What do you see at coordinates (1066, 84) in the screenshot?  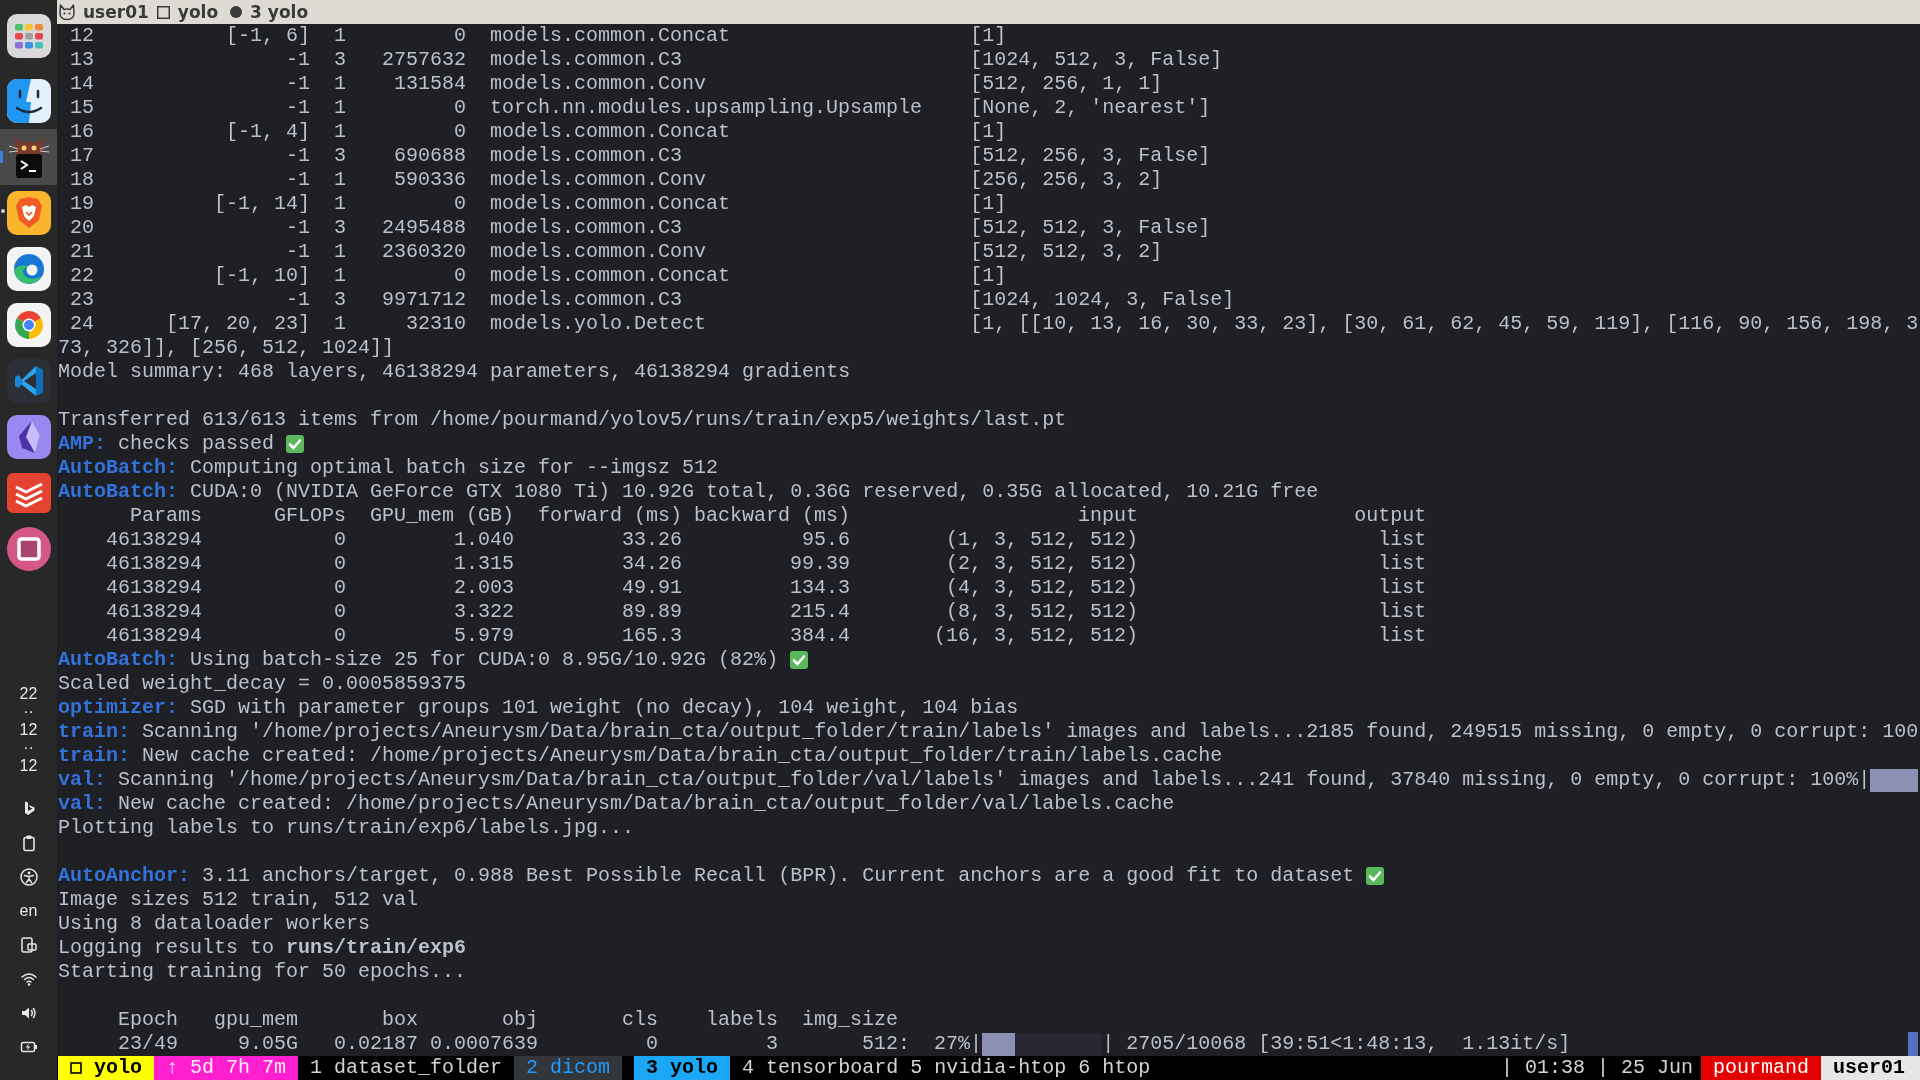 I see `layer-arguments: [512, 256, 1, 1]` at bounding box center [1066, 84].